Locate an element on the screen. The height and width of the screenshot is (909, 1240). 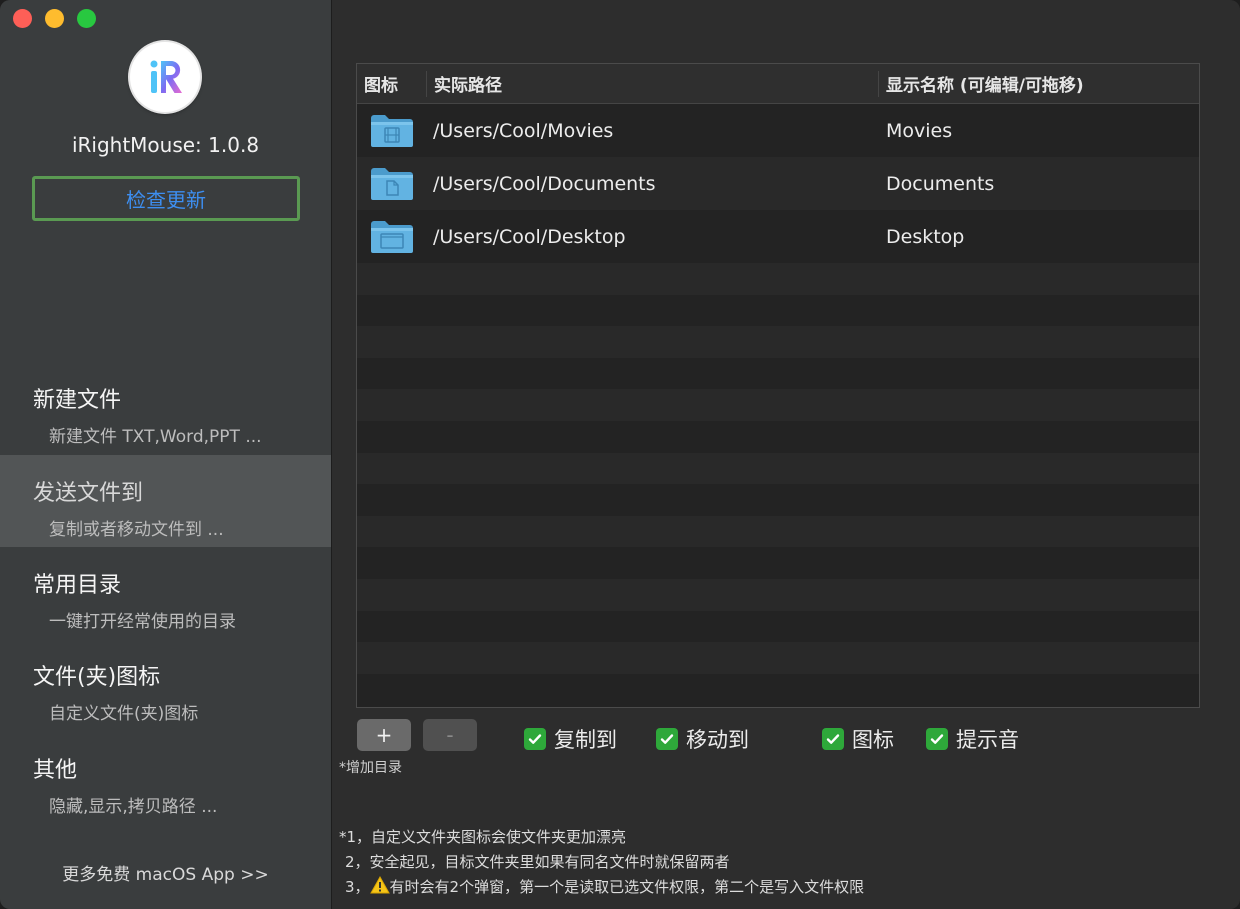
more-apps-link: 更多免费 macOS App >> is located at coordinates (165, 872).